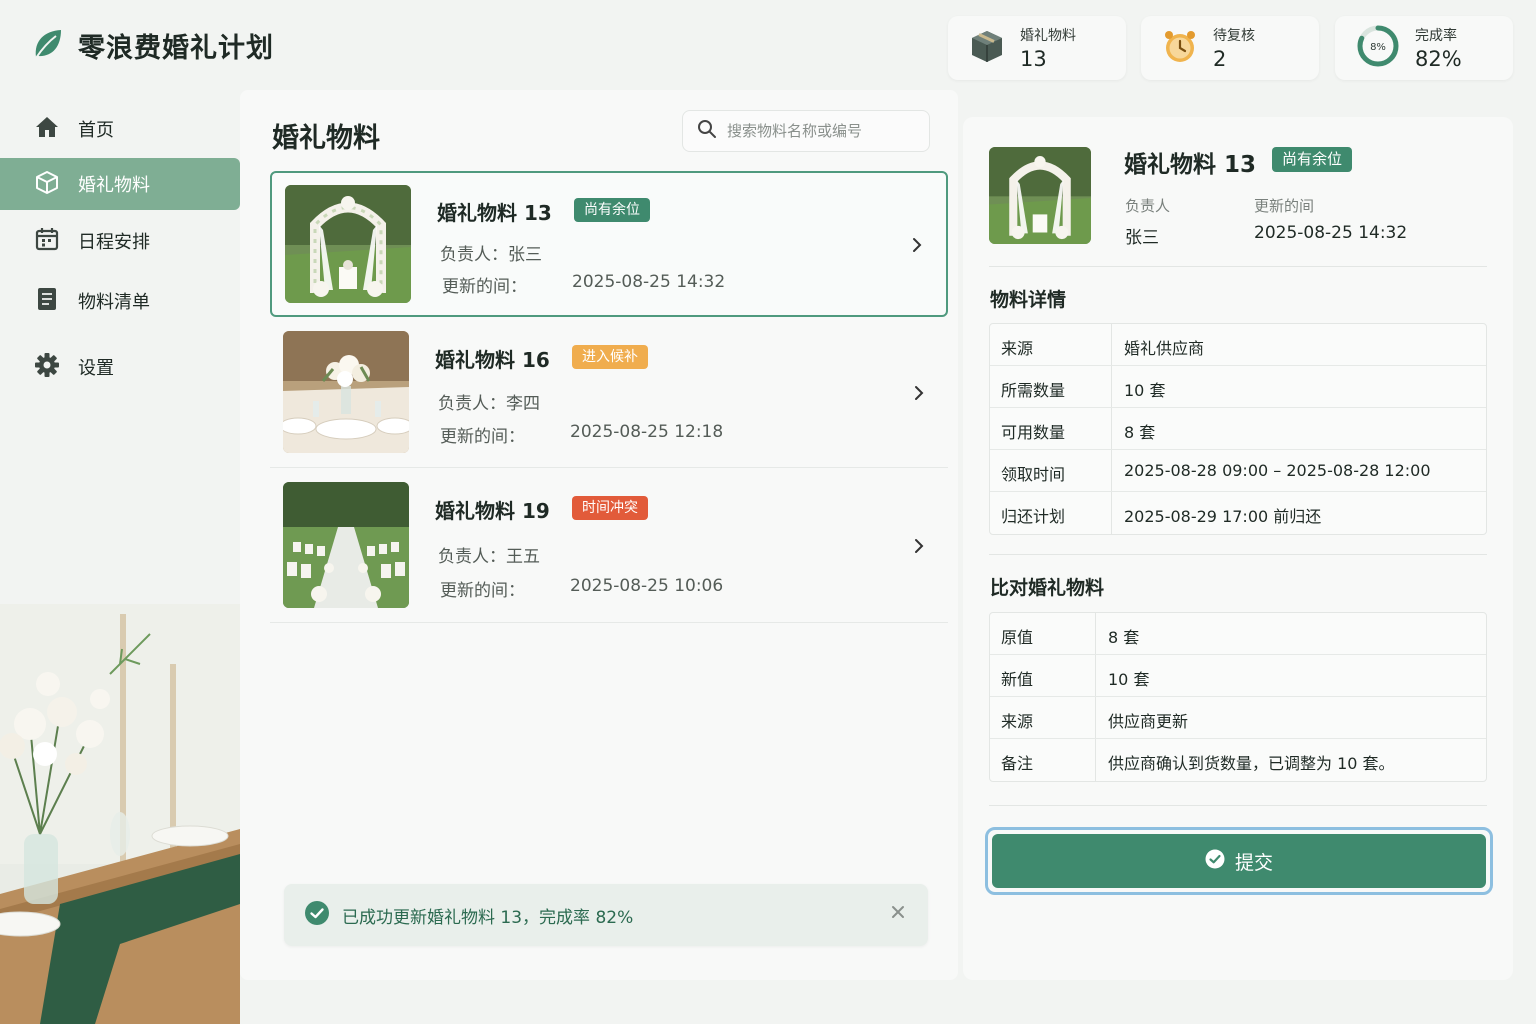 The image size is (1536, 1024). Describe the element at coordinates (114, 242) in the screenshot. I see `sidebar-item-label: 日程安排` at that location.